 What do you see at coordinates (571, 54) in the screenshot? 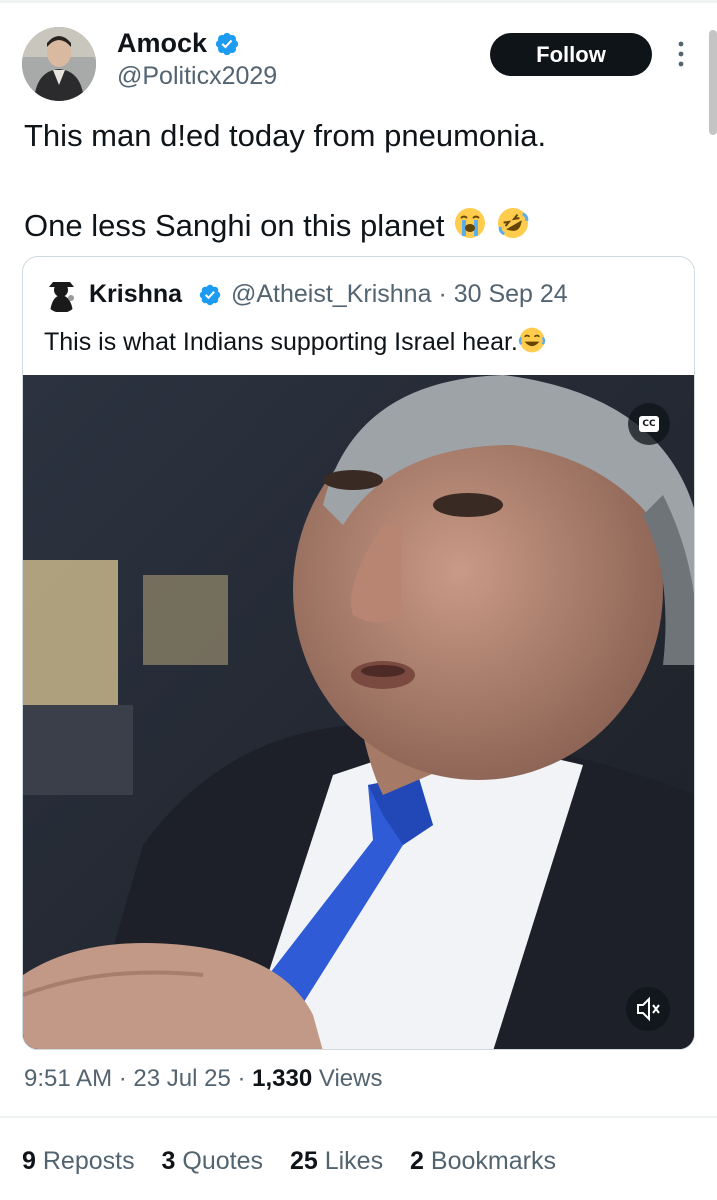
I see `follow-button: Follow` at bounding box center [571, 54].